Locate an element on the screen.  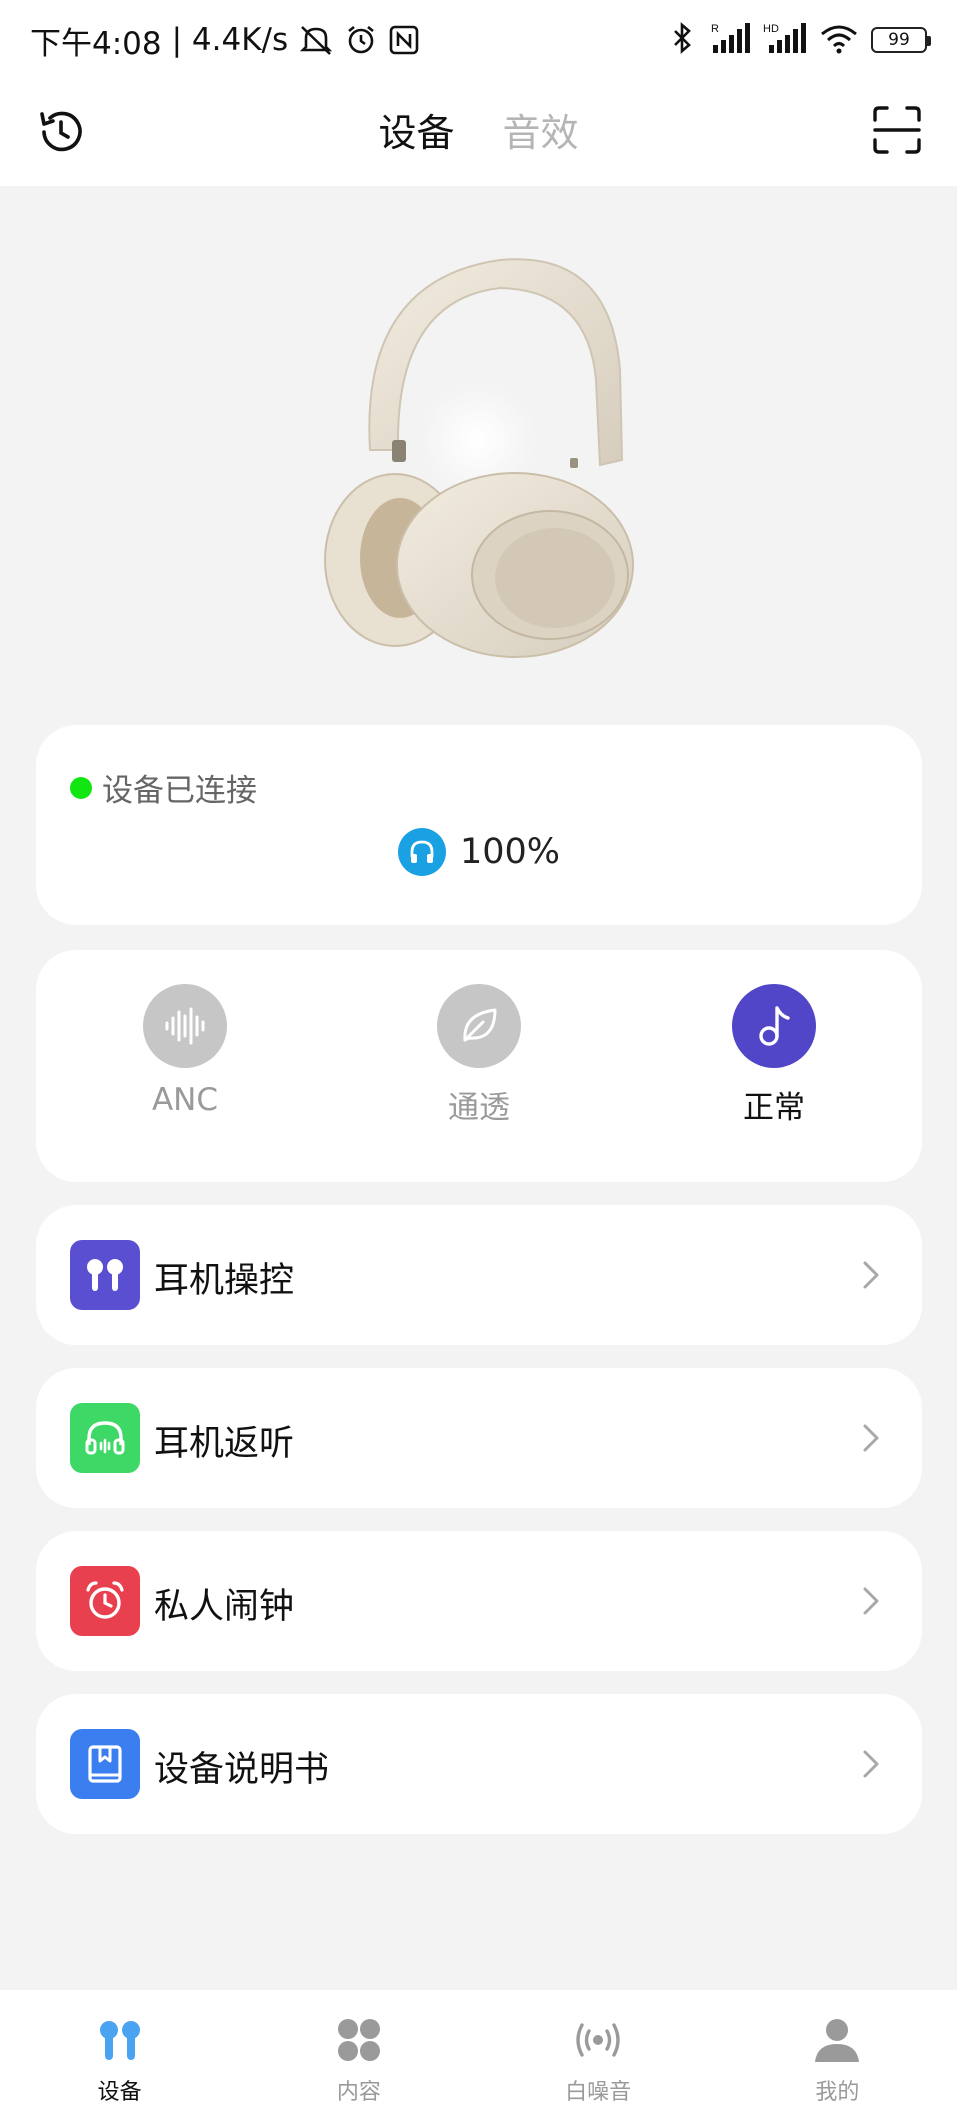
svg-text: HD is located at coordinates (771, 29).